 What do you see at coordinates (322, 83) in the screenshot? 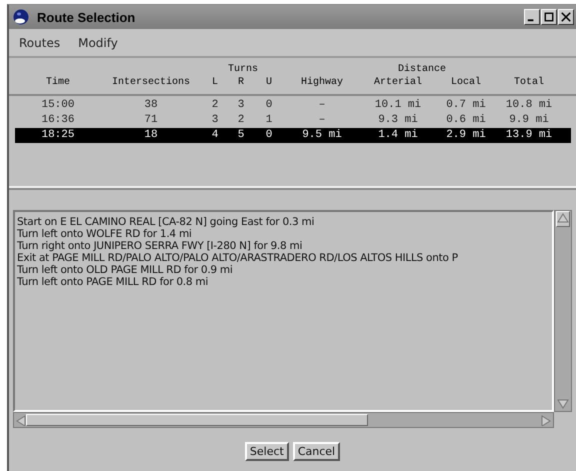
I see `column-header: Highway` at bounding box center [322, 83].